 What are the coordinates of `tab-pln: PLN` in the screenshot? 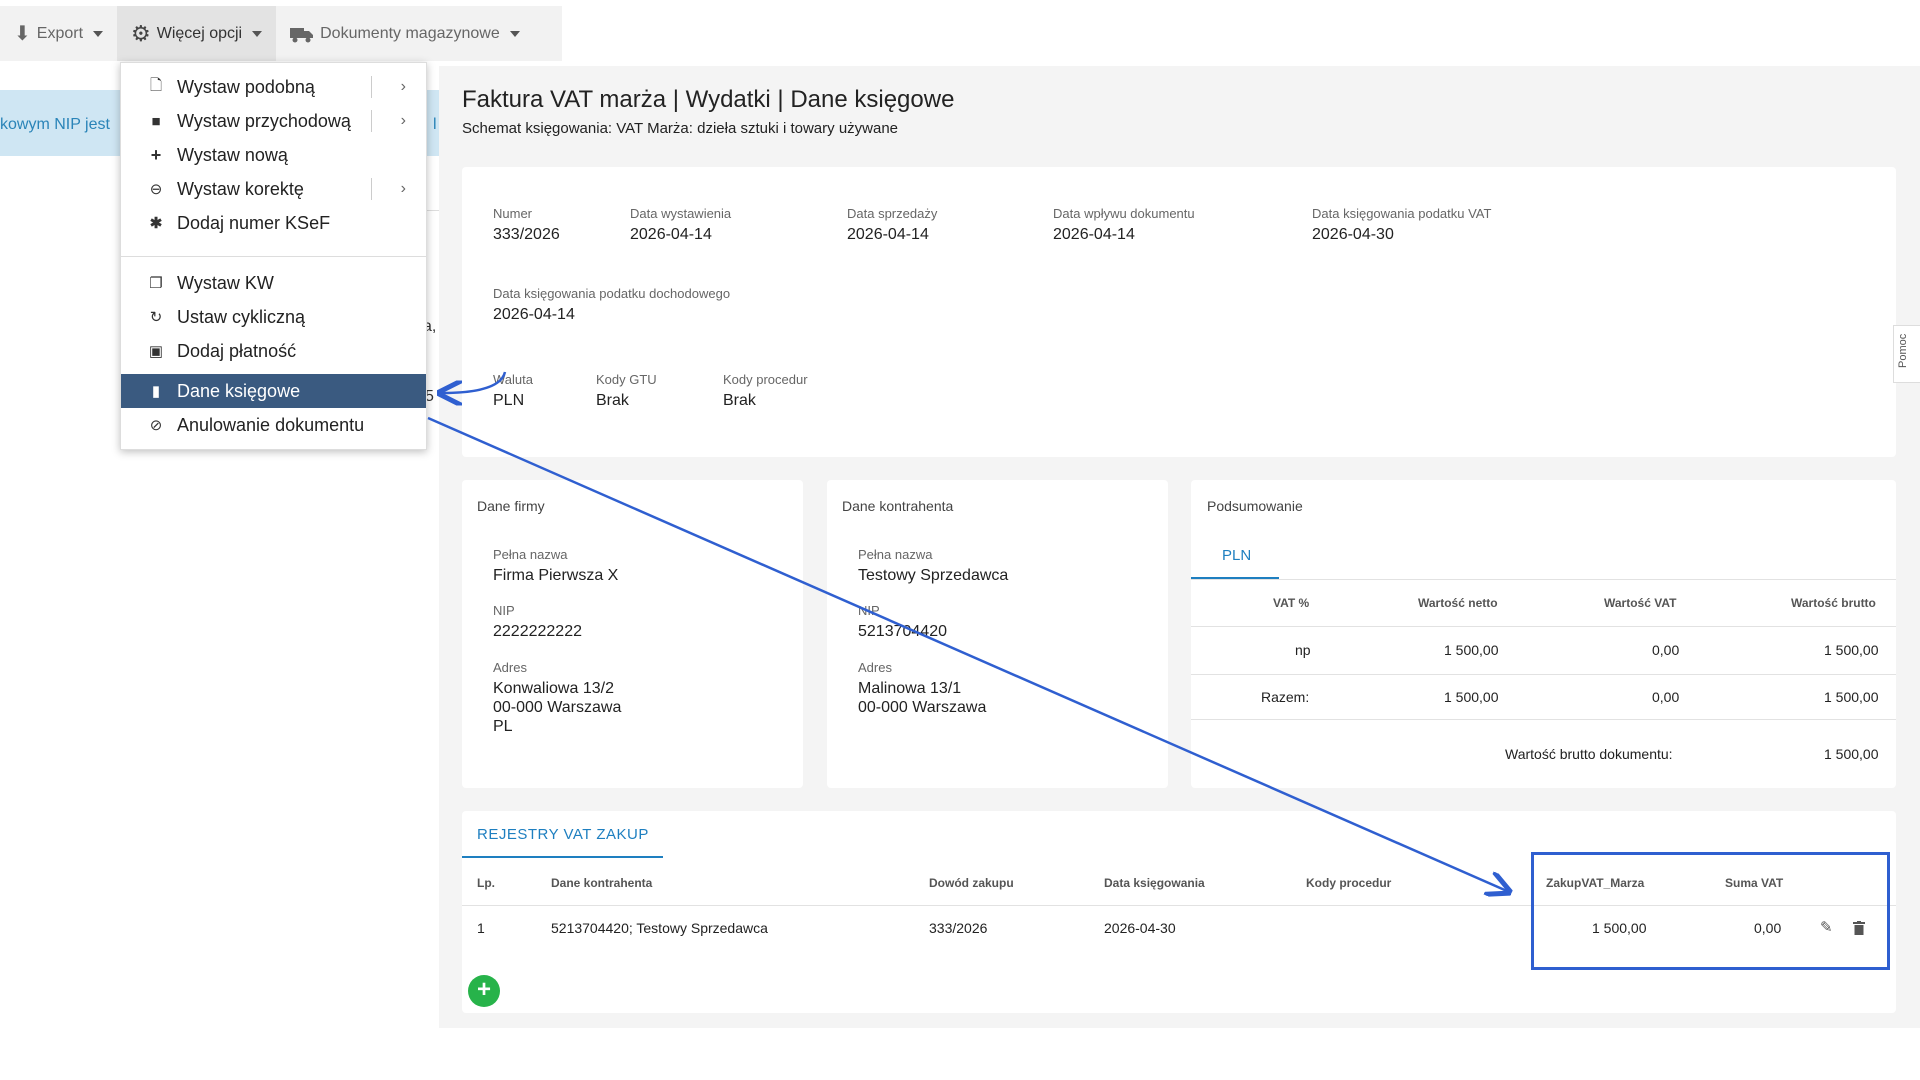 It's located at (1236, 555).